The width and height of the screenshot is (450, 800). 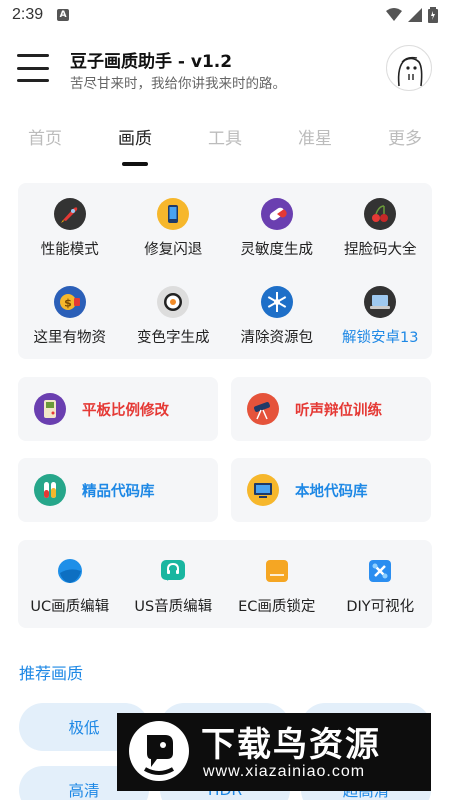 I want to click on color-text-button: 变色字生成, so click(x=174, y=315).